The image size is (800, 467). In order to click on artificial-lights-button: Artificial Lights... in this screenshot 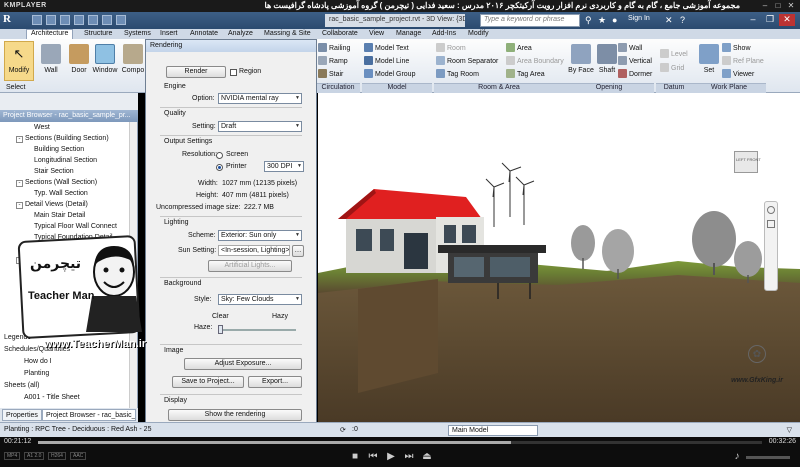, I will do `click(250, 266)`.